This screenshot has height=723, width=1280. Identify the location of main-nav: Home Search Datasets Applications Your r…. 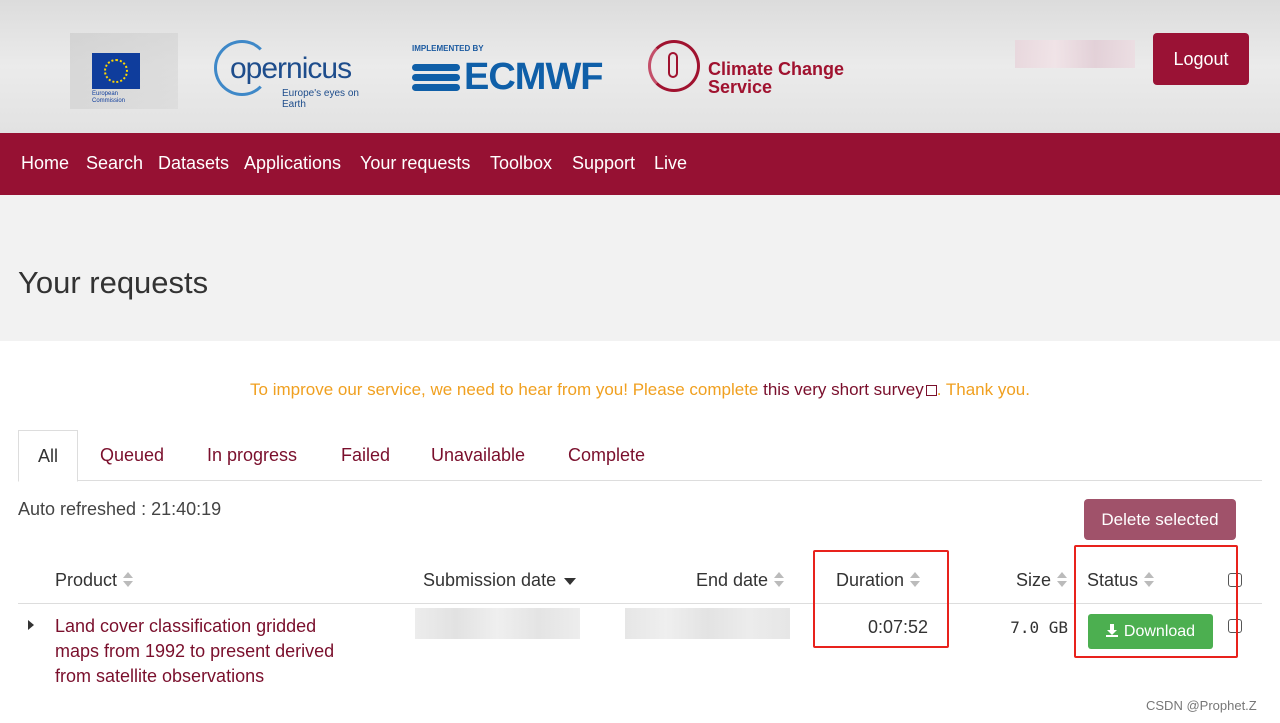
(640, 164).